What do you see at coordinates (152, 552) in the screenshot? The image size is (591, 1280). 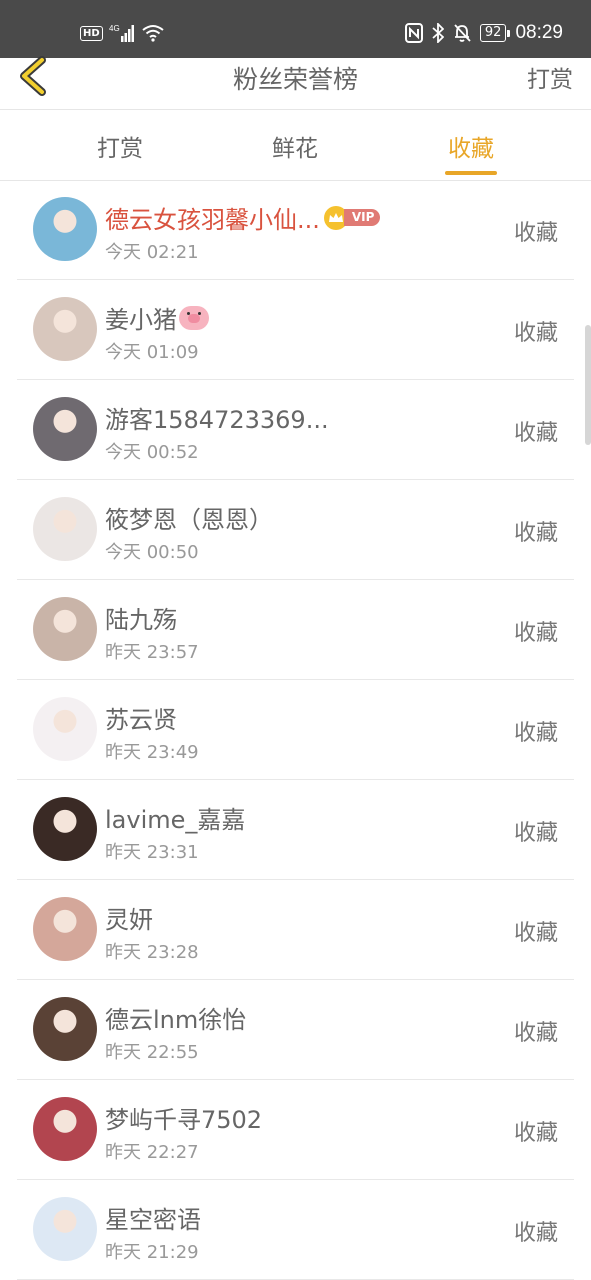 I see `timestamp: 今天 00:50` at bounding box center [152, 552].